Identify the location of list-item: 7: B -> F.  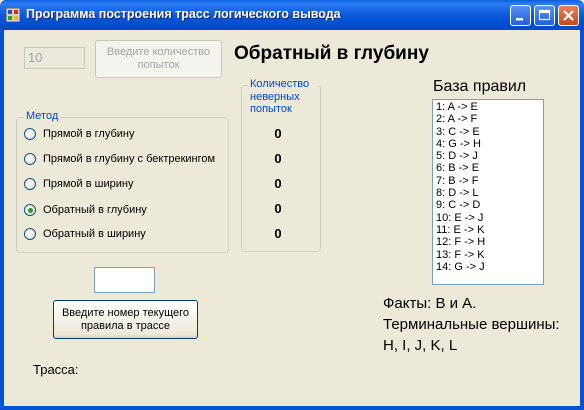
(488, 181).